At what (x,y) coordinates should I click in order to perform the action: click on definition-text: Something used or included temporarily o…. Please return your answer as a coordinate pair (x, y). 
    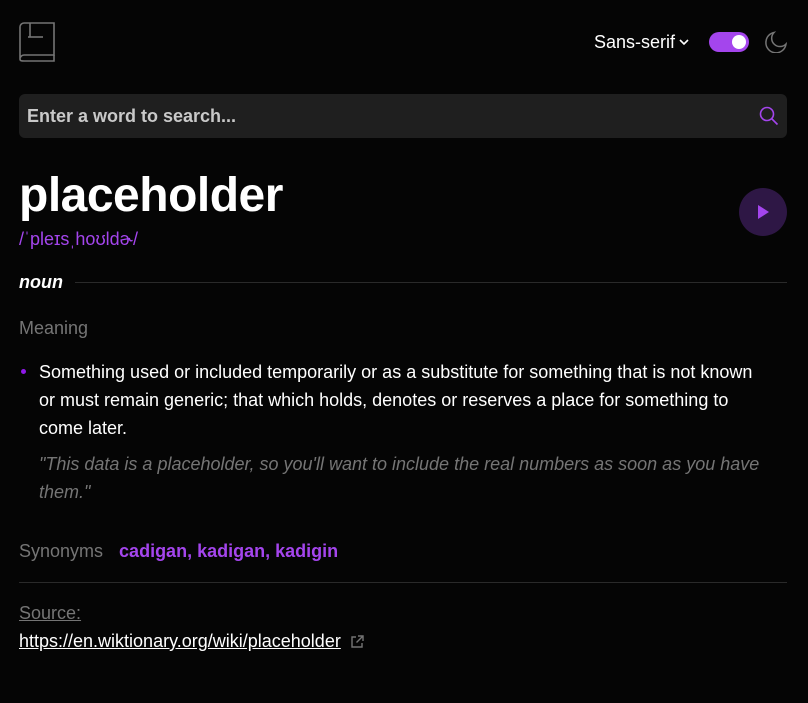
    Looking at the image, I should click on (396, 400).